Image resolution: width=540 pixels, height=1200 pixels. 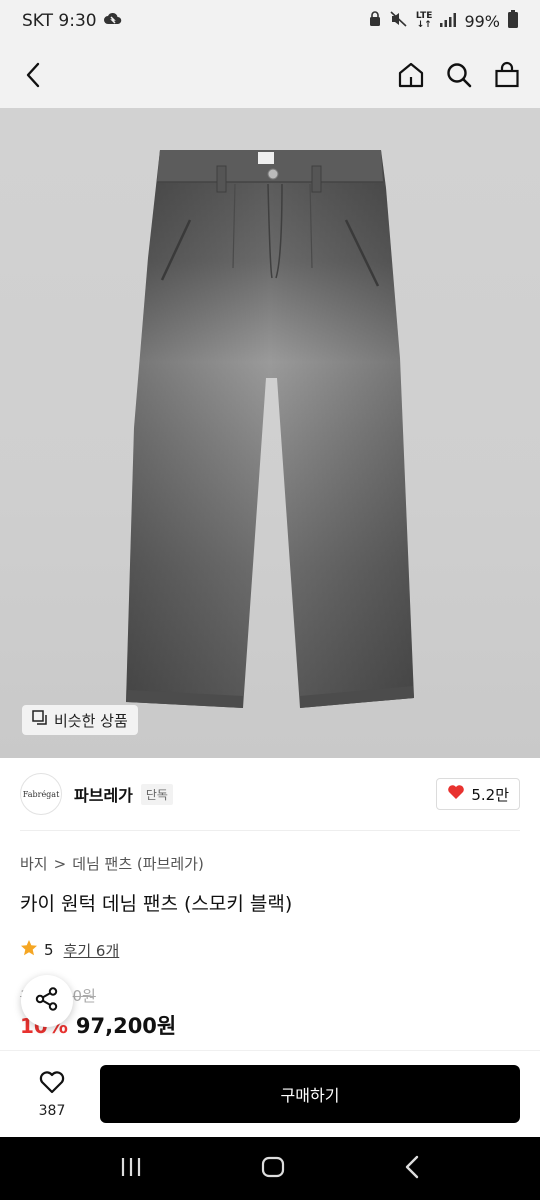 I want to click on status-right: LTE ↓↑ 99%, so click(x=443, y=21).